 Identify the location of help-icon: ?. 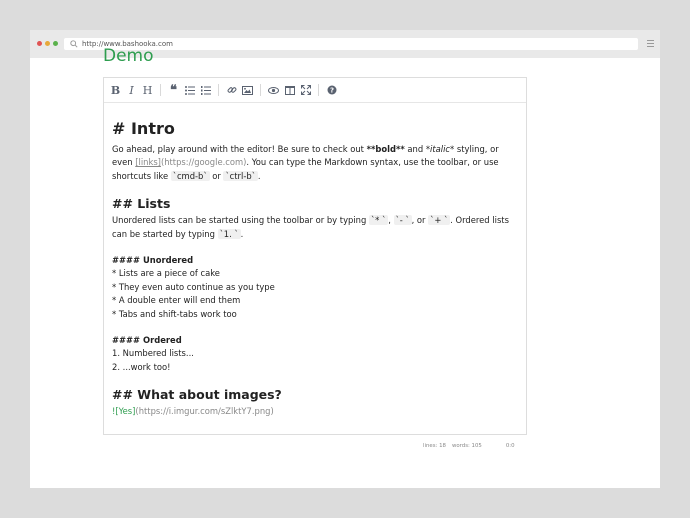
(331, 90).